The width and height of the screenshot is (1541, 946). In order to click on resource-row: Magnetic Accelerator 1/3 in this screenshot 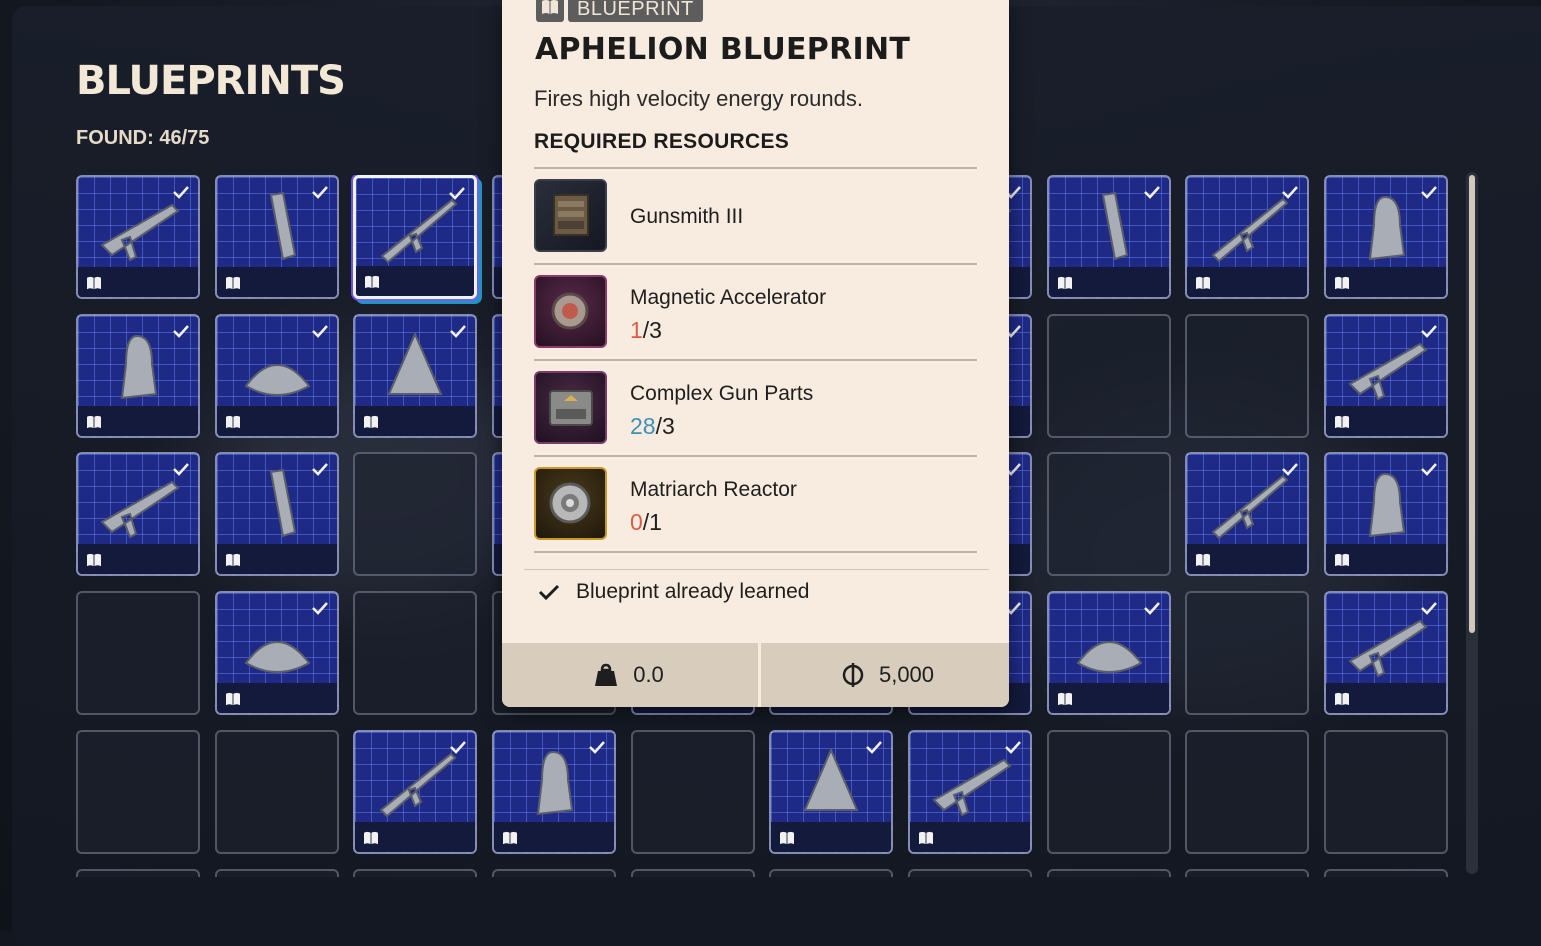, I will do `click(755, 311)`.